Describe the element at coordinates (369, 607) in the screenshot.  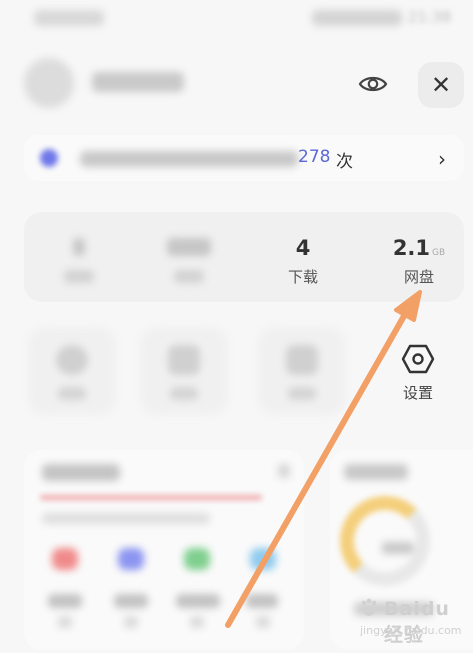
I see `paw-logo-icon` at that location.